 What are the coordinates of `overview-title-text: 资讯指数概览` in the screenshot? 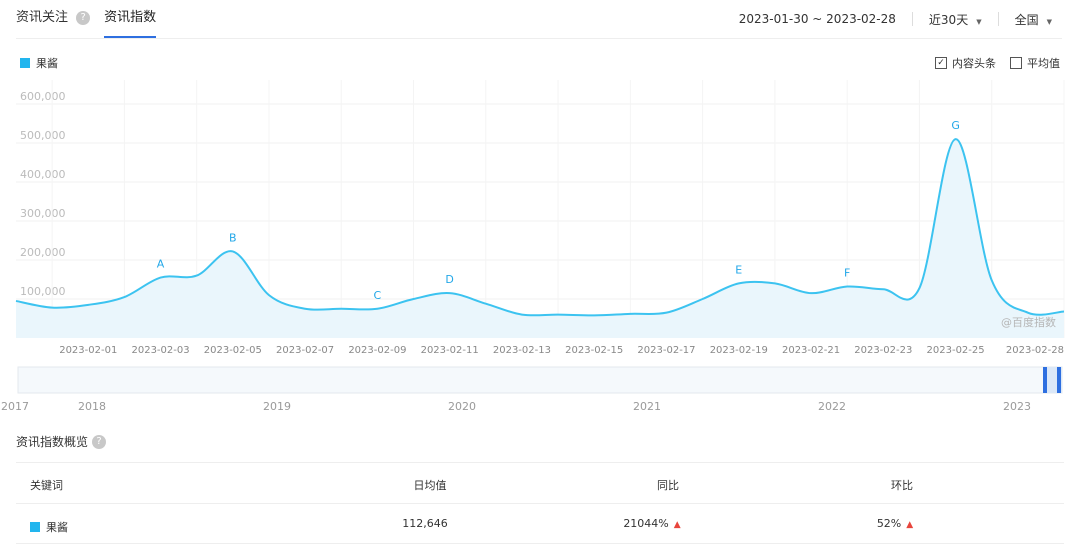 It's located at (52, 442).